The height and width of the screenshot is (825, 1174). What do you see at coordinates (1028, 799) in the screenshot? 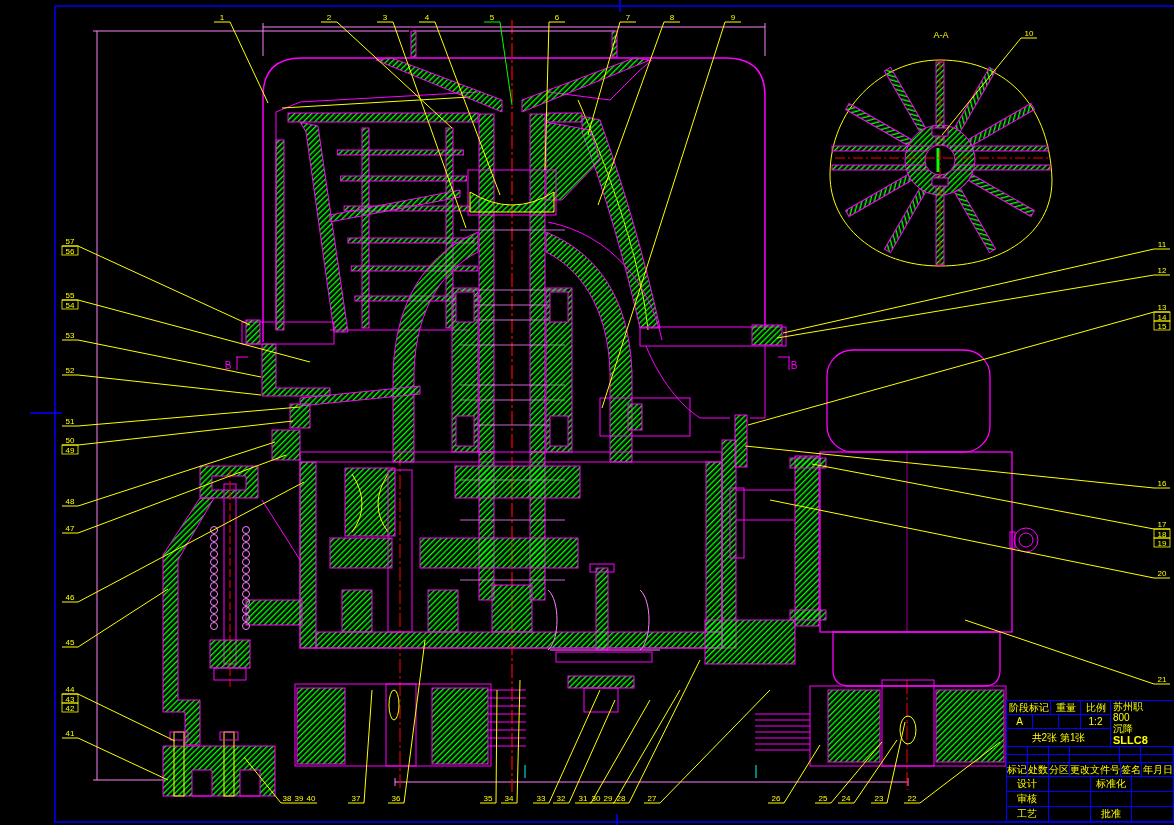
I see `table-cell: 审核` at bounding box center [1028, 799].